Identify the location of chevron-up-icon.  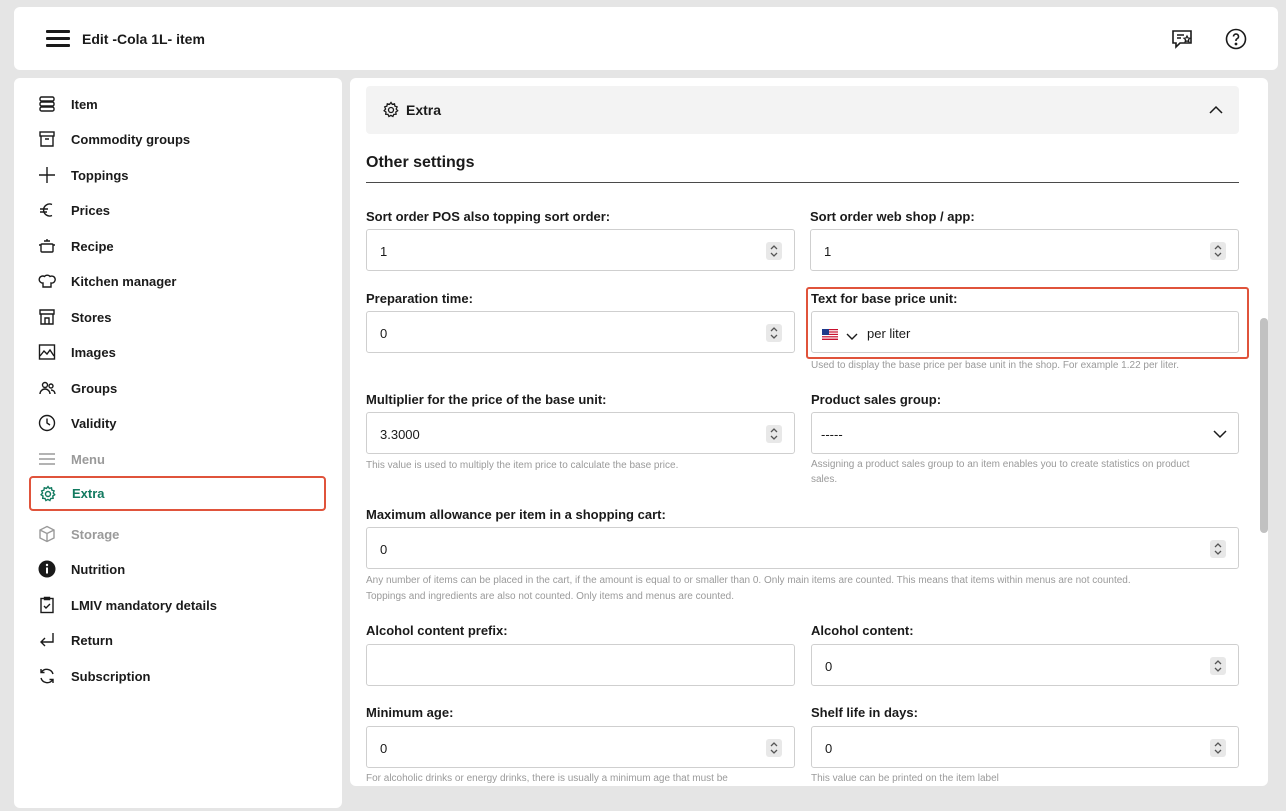
(1216, 110).